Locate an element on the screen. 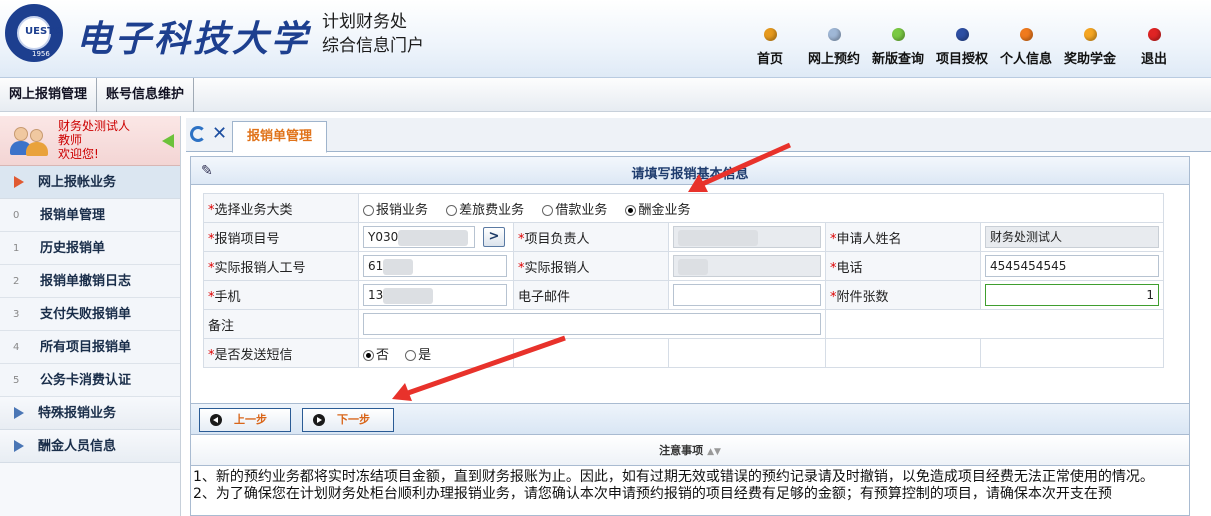 The height and width of the screenshot is (516, 1211). category-options: 报销业务 差旅费业务 借款业务 酬金业务 is located at coordinates (761, 208).